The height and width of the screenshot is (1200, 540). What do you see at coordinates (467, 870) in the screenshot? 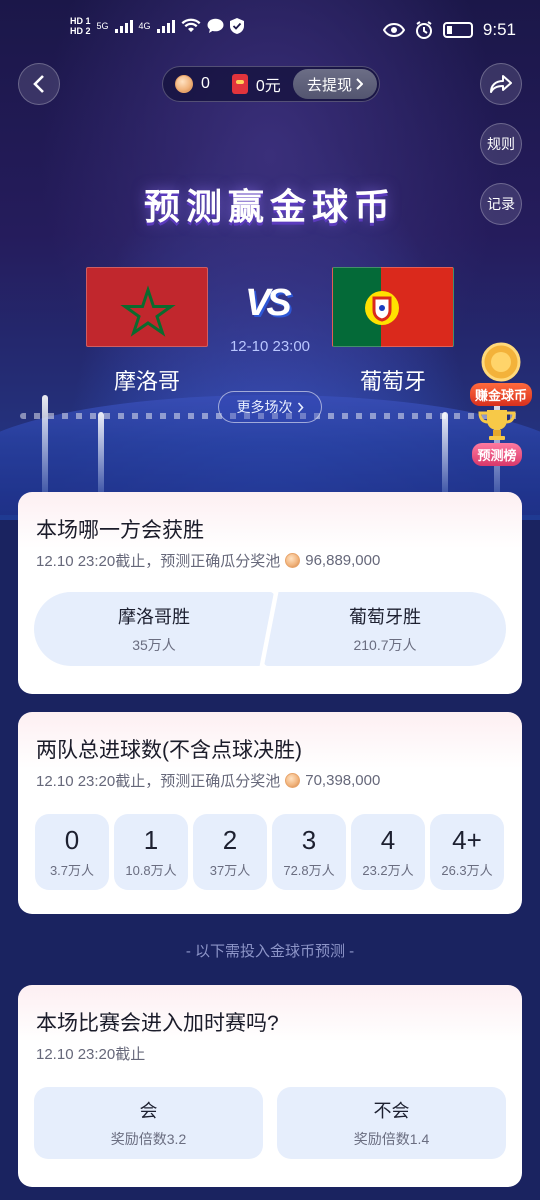
I see `option-count: 26.3万人` at bounding box center [467, 870].